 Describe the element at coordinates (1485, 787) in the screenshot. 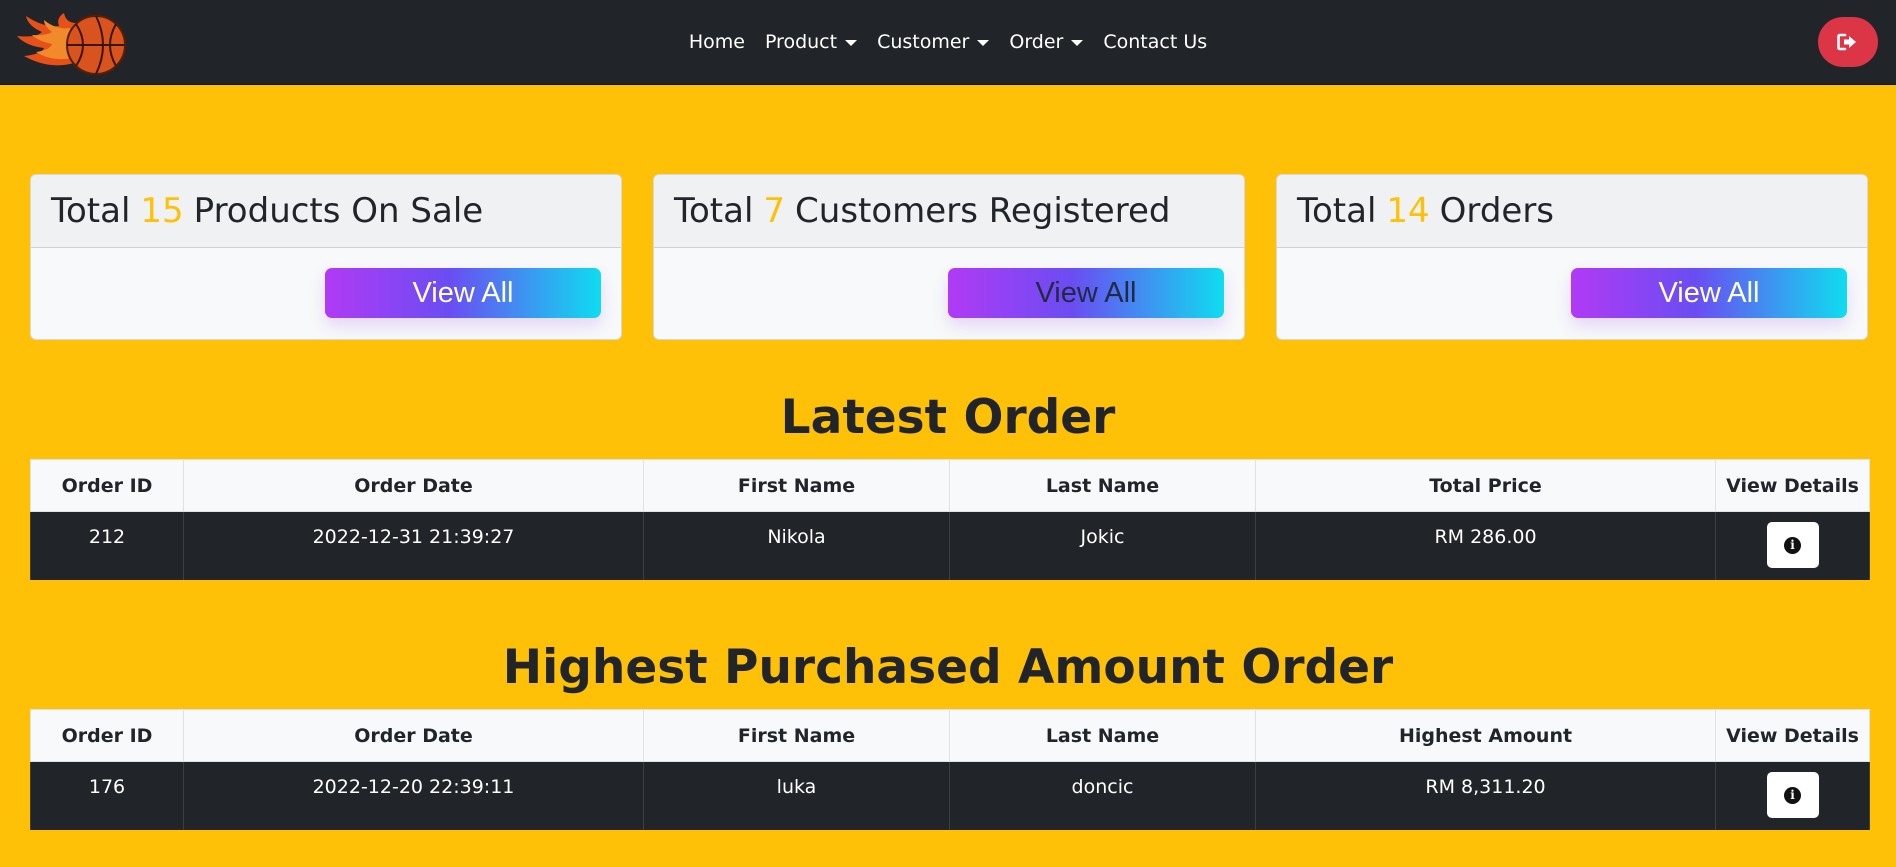

I see `highest-amount-value: RM 8,311.20` at that location.